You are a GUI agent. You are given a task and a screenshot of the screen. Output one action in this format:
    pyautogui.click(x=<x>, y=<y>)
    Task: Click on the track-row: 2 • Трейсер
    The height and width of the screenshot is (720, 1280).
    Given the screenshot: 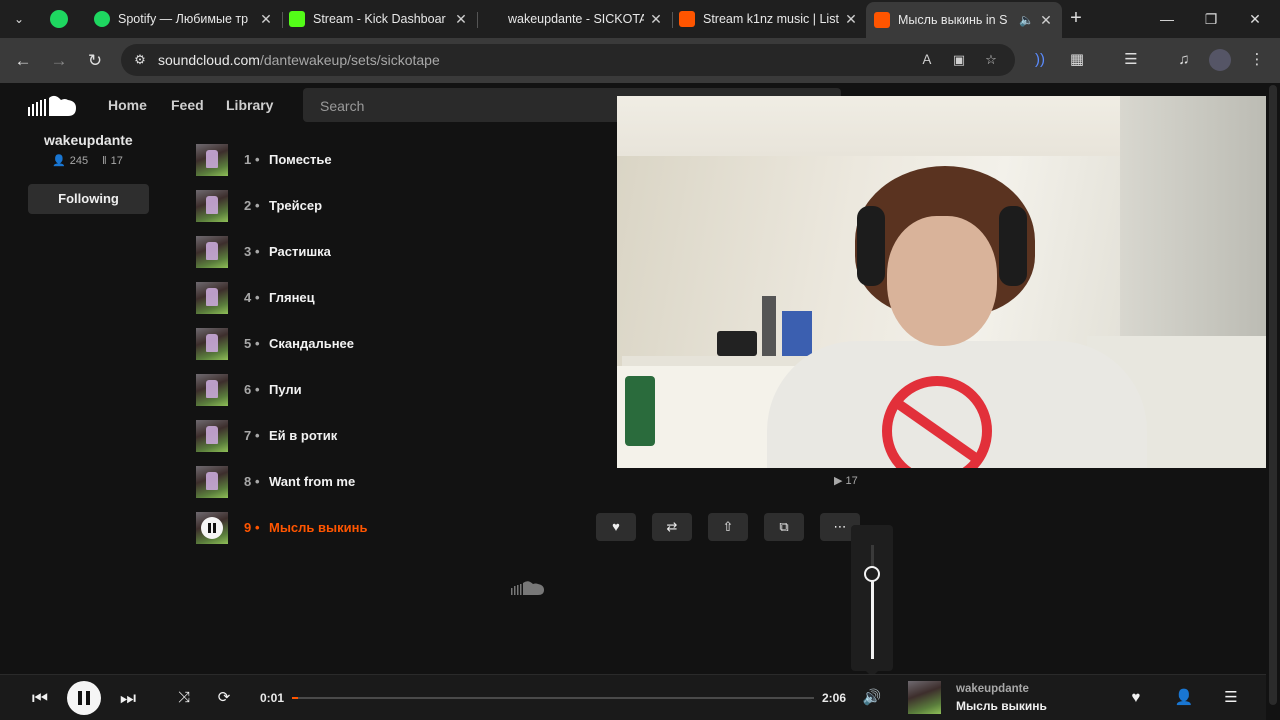 What is the action you would take?
    pyautogui.click(x=406, y=206)
    